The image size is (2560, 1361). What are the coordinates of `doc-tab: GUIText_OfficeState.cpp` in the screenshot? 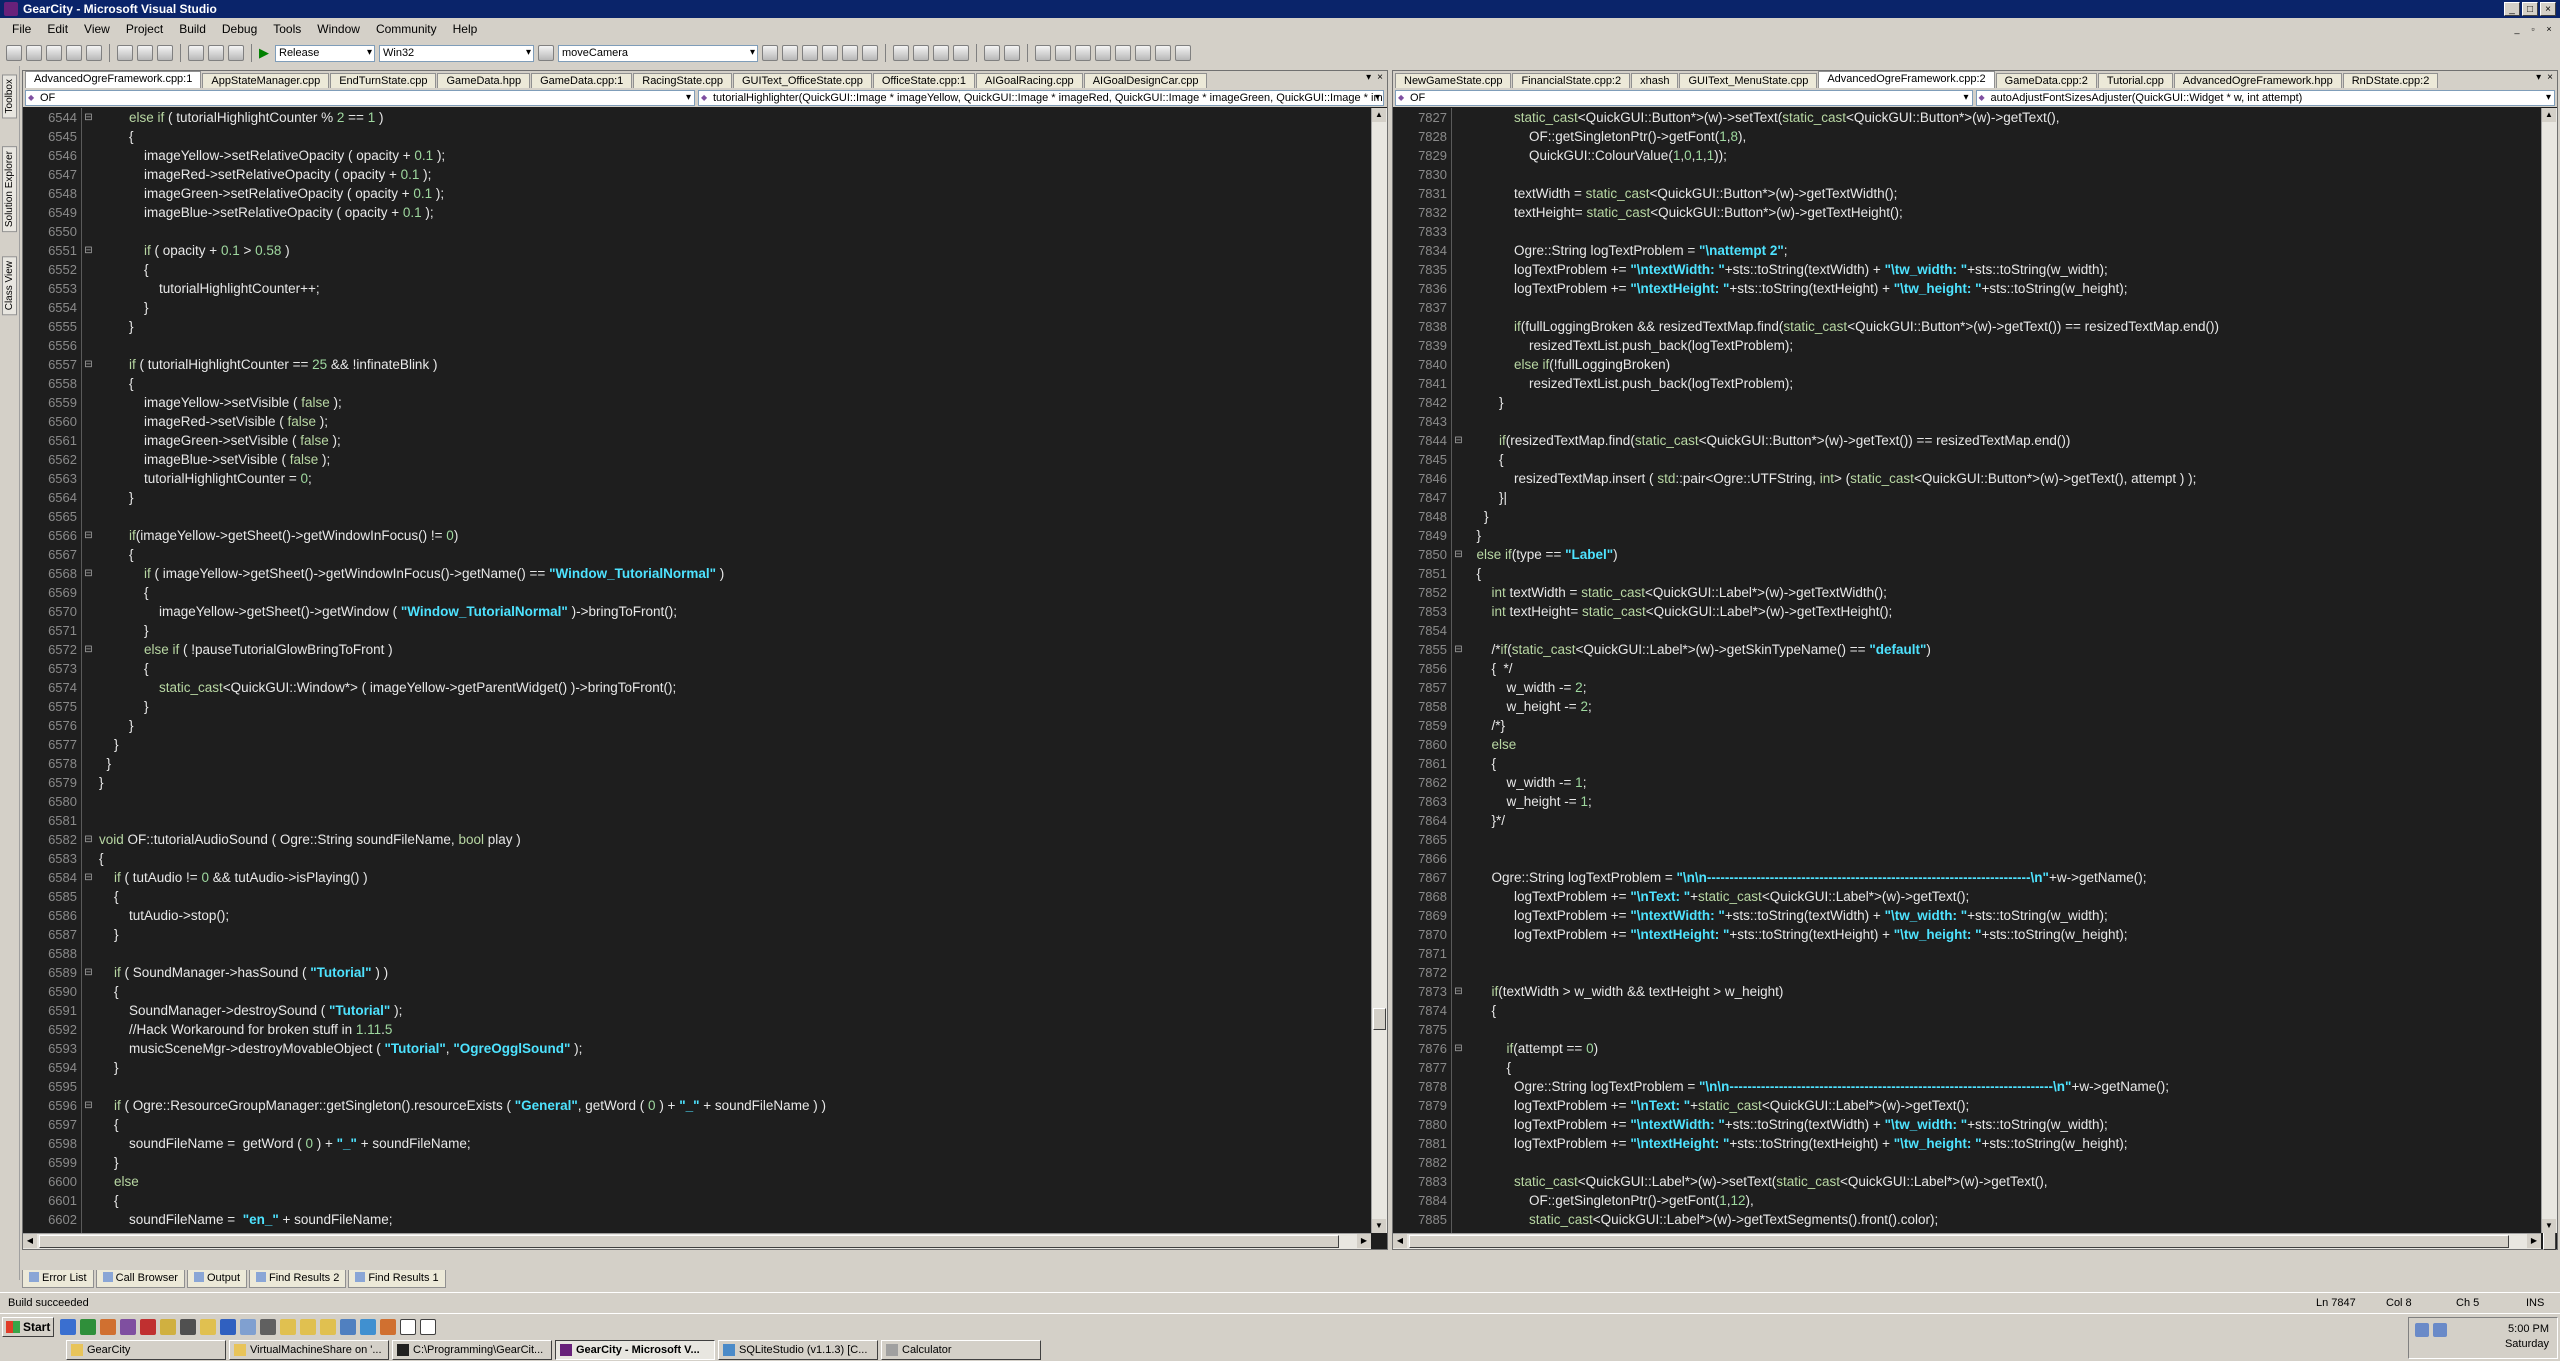 It's located at (802, 80).